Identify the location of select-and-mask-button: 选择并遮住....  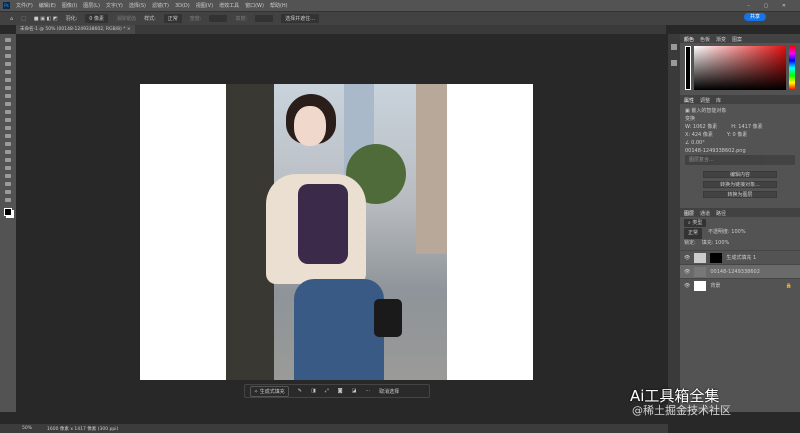
(300, 18).